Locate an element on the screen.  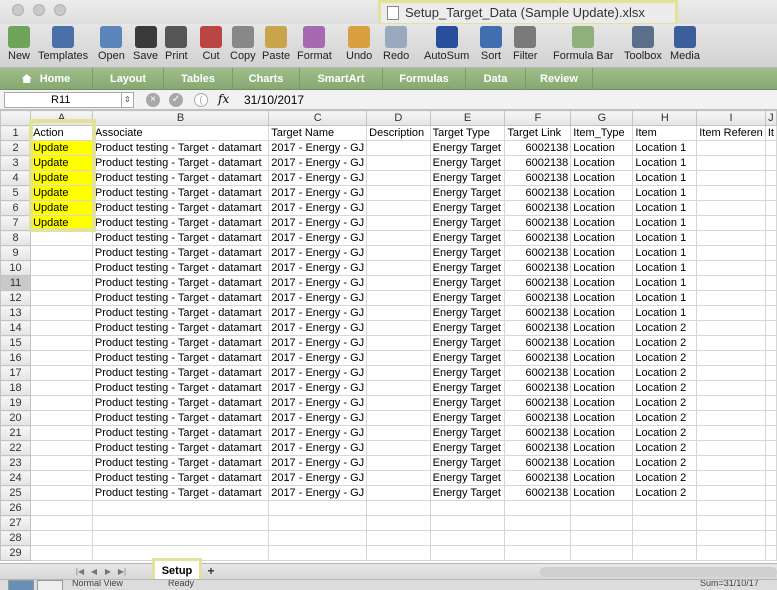
header-cell: Target Link is located at coordinates (538, 133).